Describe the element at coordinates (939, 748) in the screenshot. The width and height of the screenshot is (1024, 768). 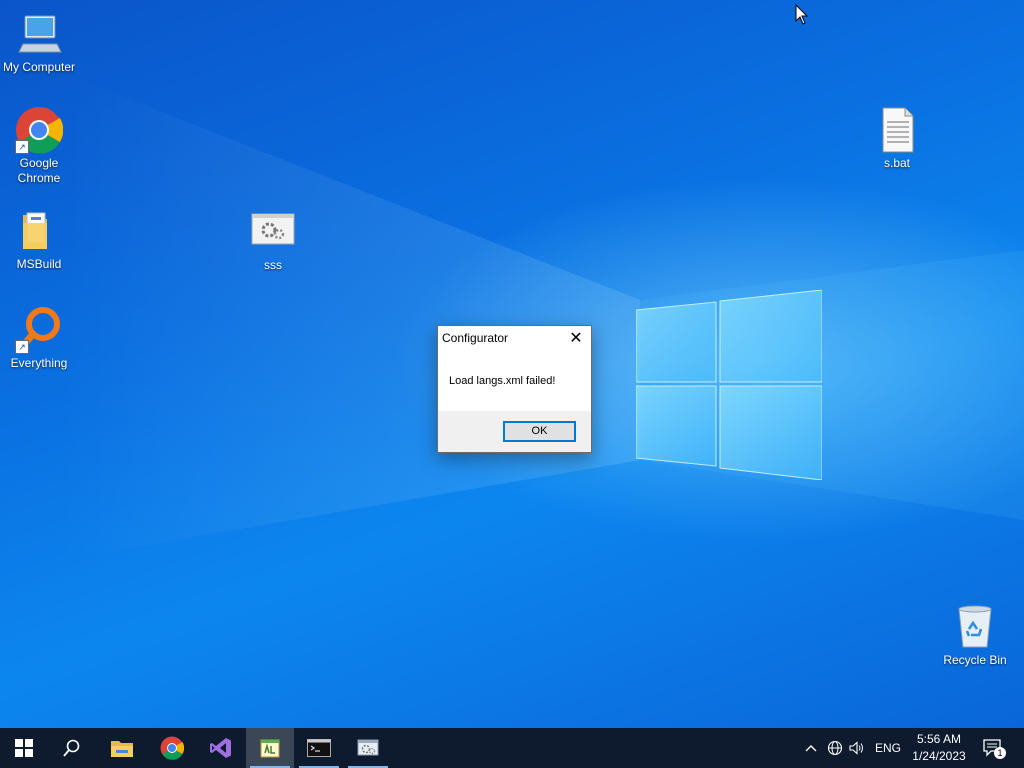
I see `clock: 5:56 AM 1/24/2023` at that location.